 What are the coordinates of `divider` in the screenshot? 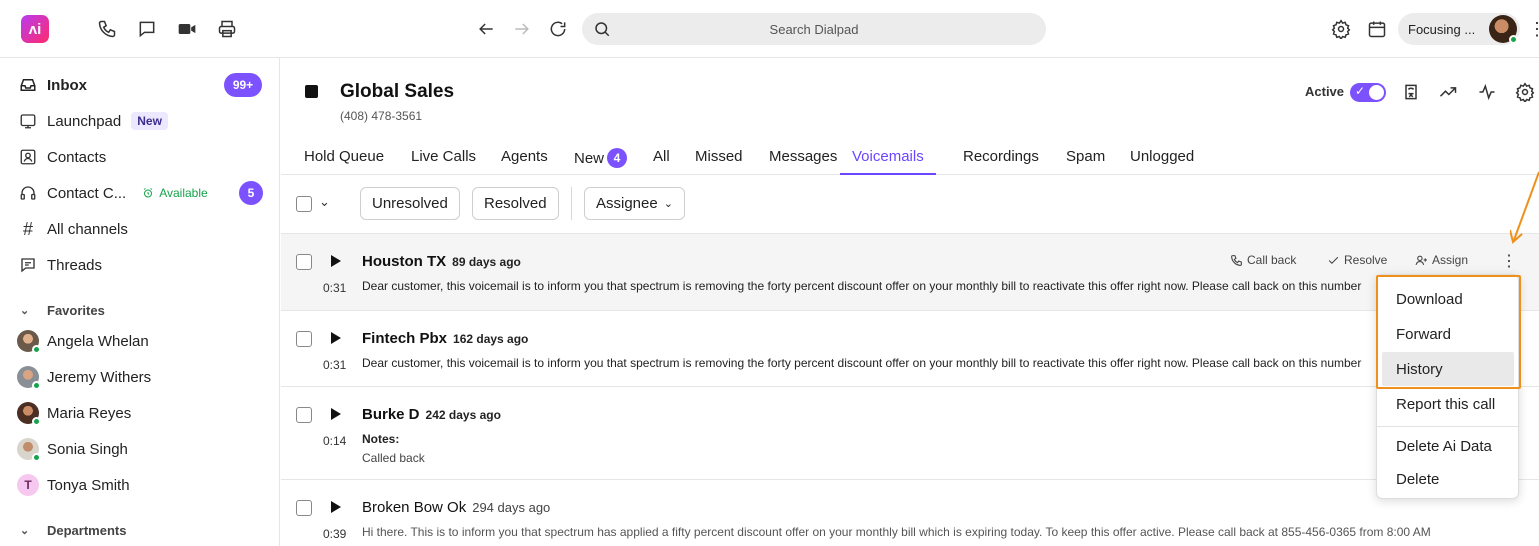 It's located at (571, 203).